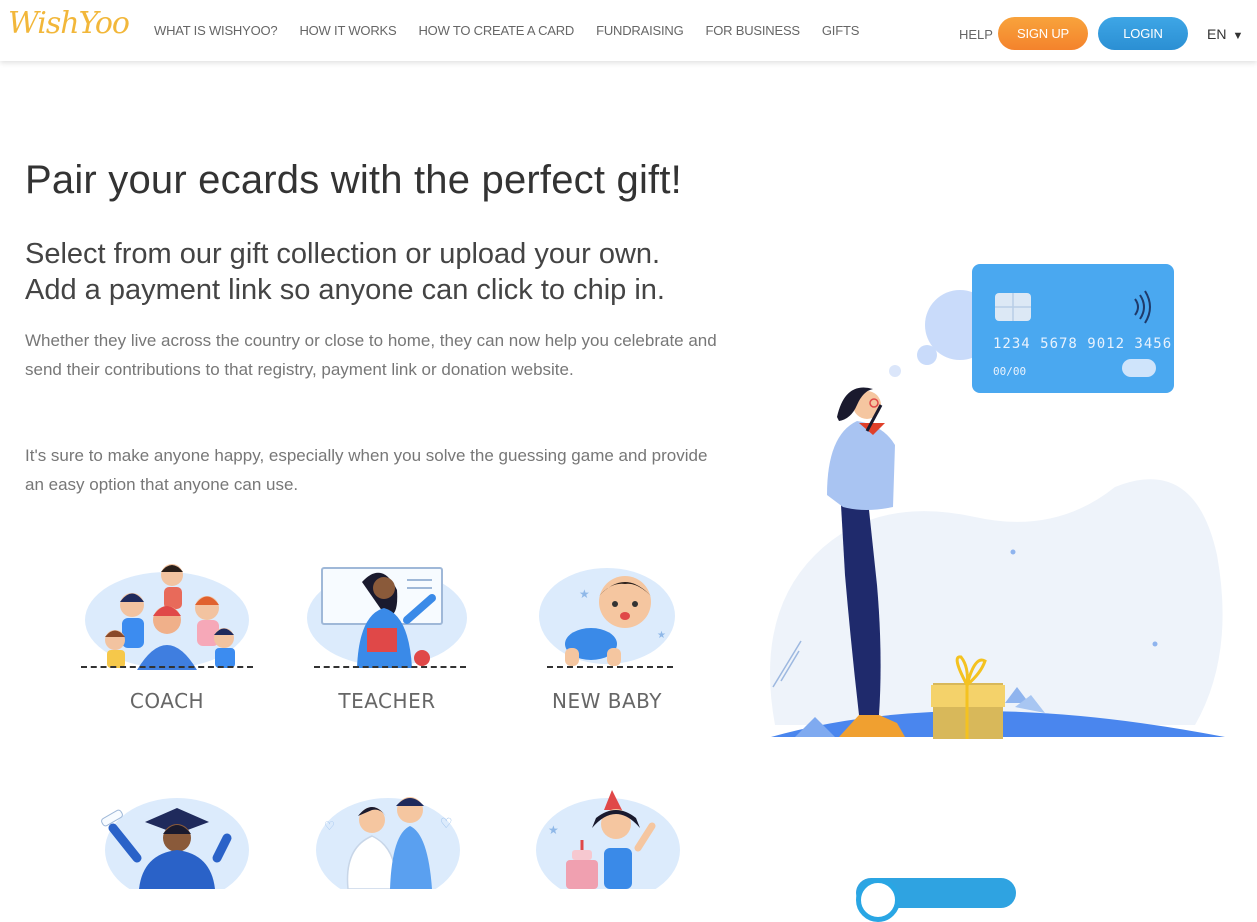  What do you see at coordinates (1010, 371) in the screenshot?
I see `card-expiry: 00/00` at bounding box center [1010, 371].